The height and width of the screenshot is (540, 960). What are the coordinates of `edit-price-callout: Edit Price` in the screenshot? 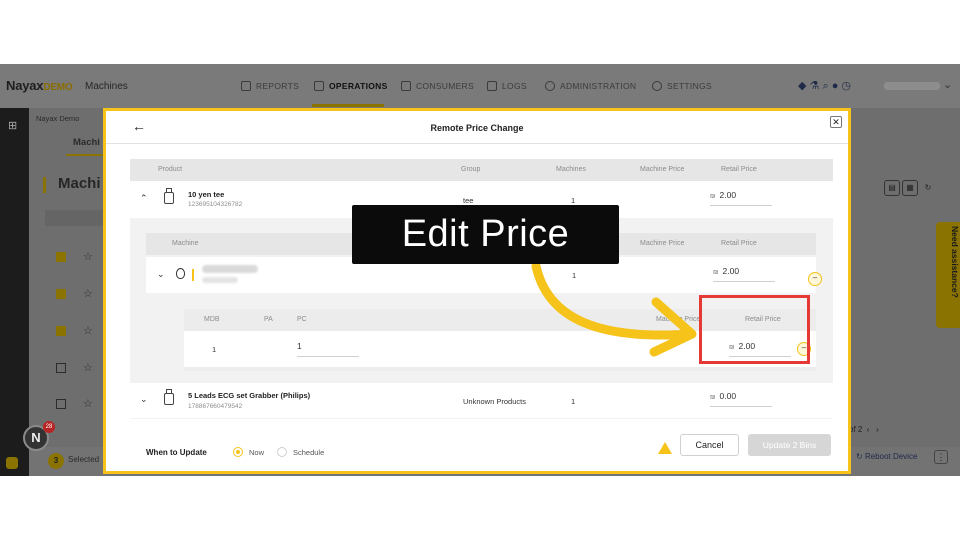 It's located at (485, 234).